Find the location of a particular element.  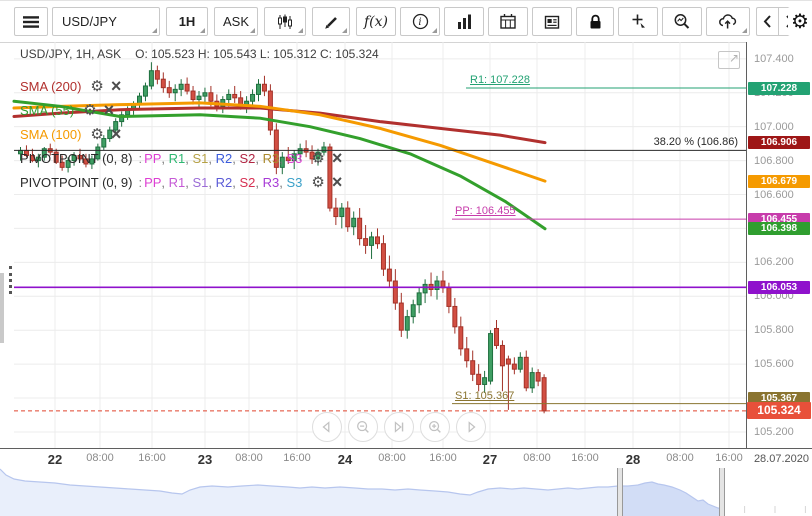

price-type-select: ASK is located at coordinates (236, 21).